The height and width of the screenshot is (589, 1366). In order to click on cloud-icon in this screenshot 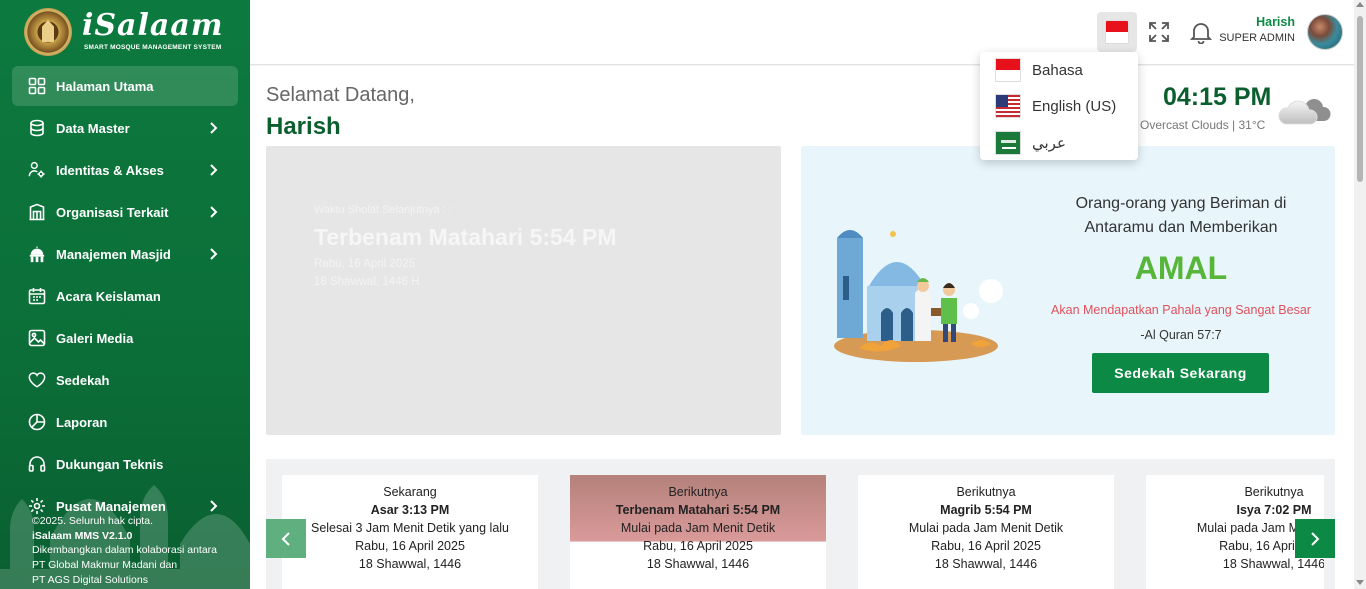, I will do `click(1304, 112)`.